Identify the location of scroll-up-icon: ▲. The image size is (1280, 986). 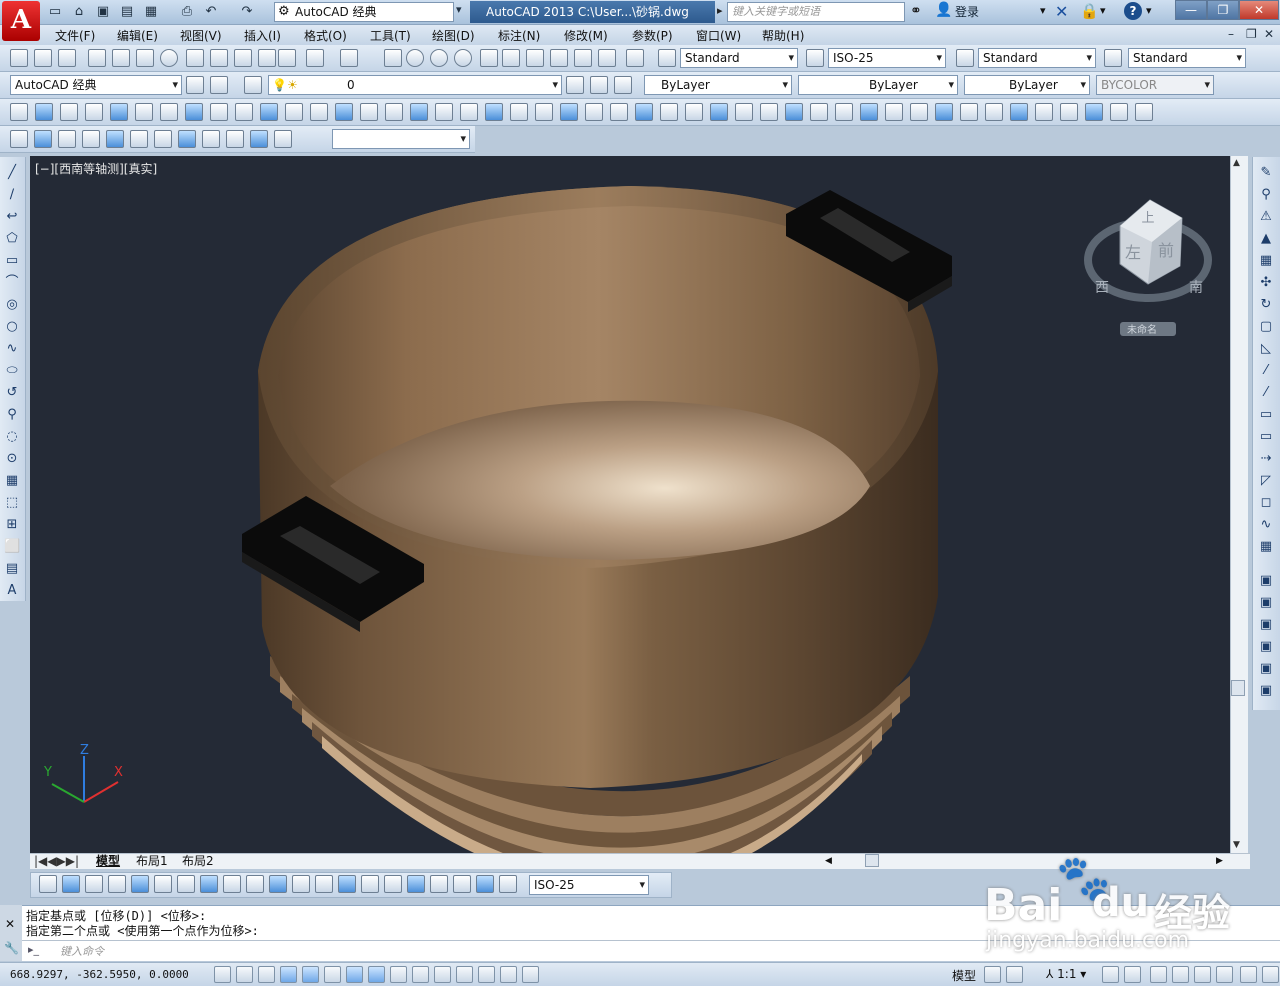
(1236, 163).